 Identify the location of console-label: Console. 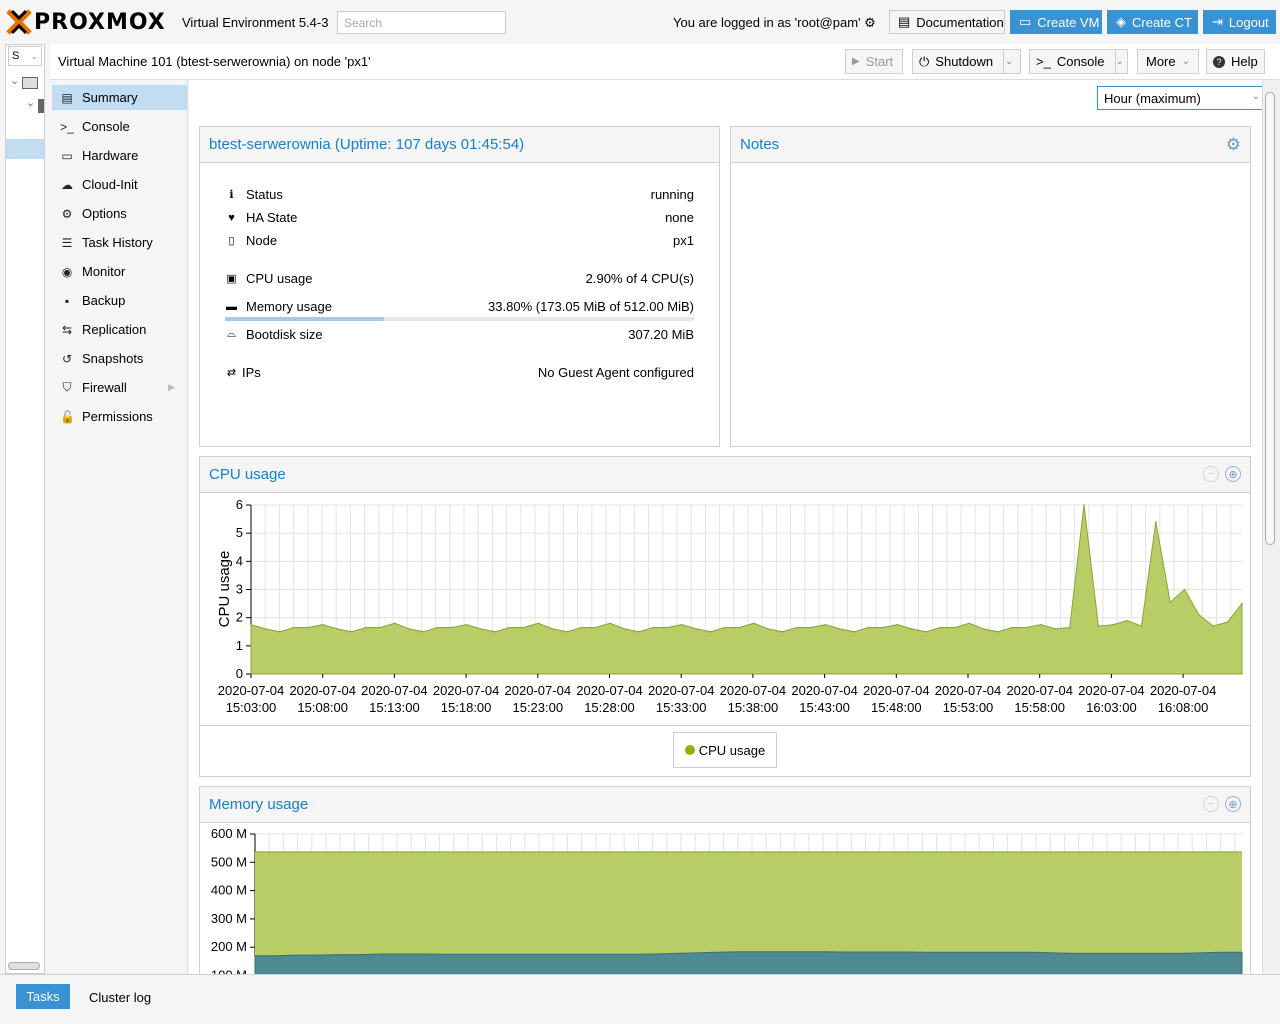
(1080, 61).